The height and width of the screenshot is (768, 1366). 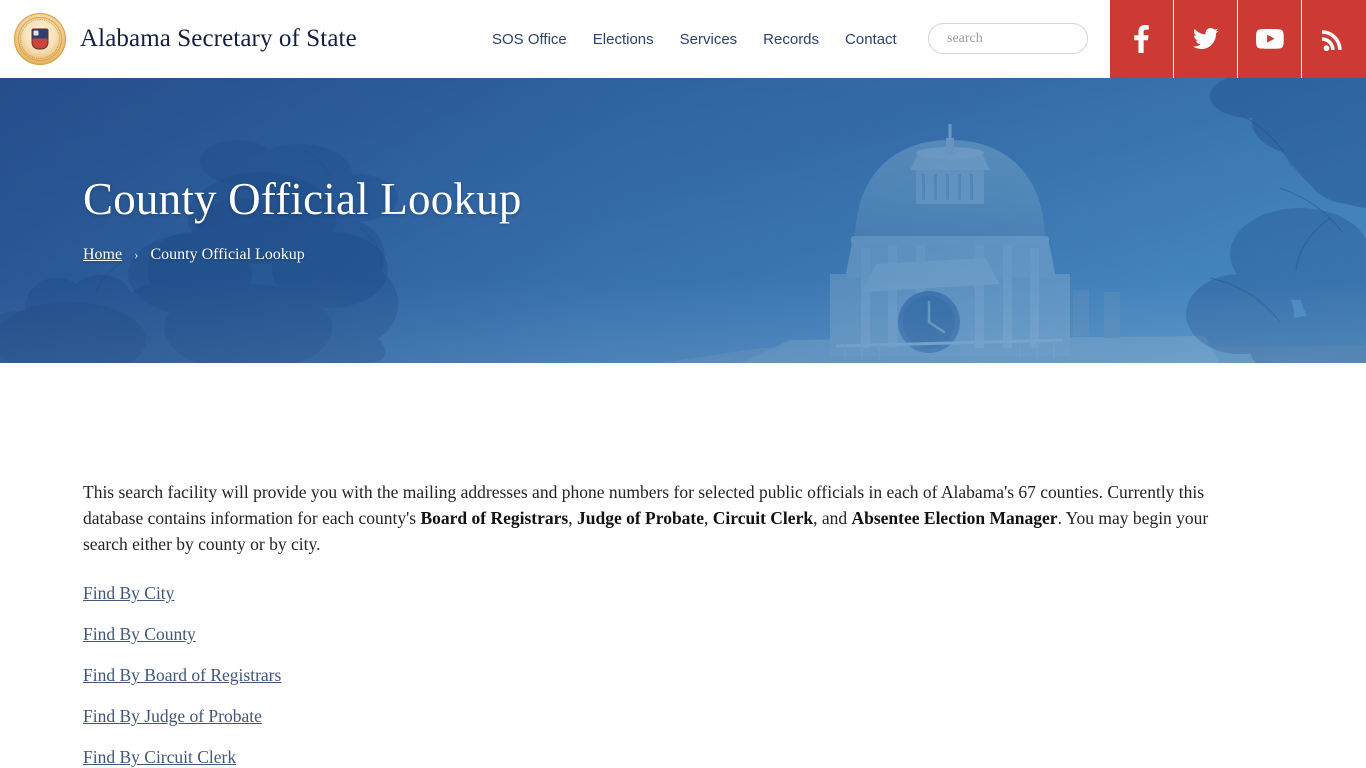 What do you see at coordinates (1142, 39) in the screenshot?
I see `facebook-icon` at bounding box center [1142, 39].